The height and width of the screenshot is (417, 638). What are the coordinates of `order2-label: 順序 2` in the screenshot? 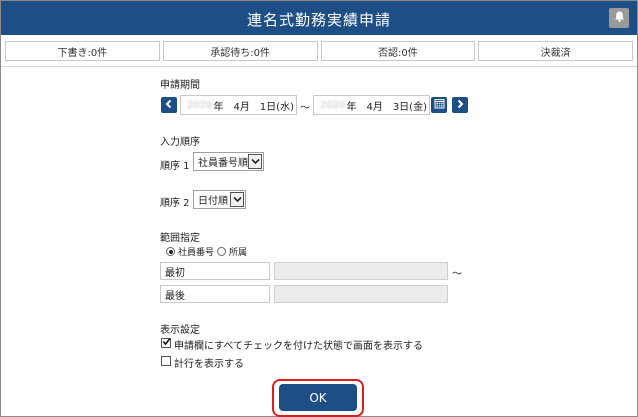 It's located at (175, 203).